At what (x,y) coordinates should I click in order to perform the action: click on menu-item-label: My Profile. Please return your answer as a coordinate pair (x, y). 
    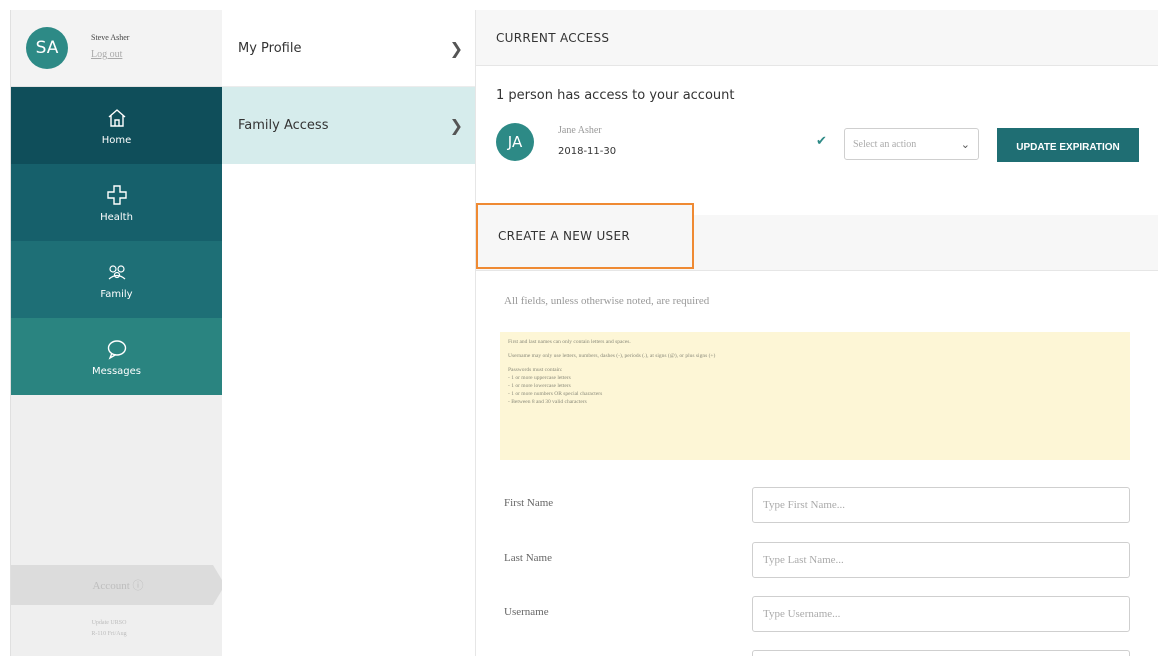
    Looking at the image, I should click on (270, 48).